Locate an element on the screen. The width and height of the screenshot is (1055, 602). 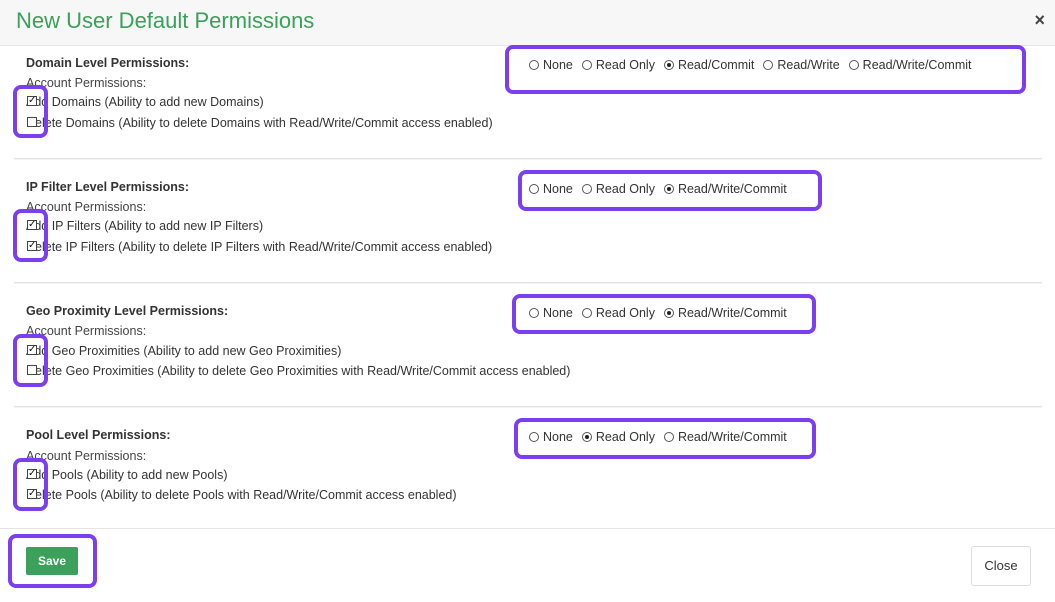
dialog-title: New User Default Permissions is located at coordinates (165, 20).